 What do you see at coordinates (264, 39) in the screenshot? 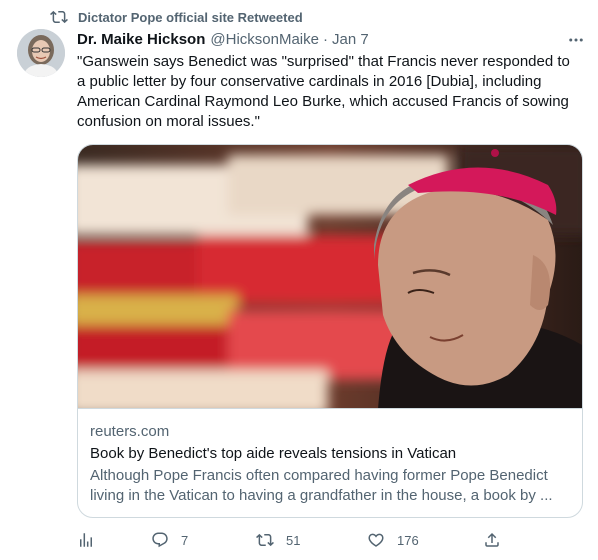
I see `author-handle: @HicksonMaike` at bounding box center [264, 39].